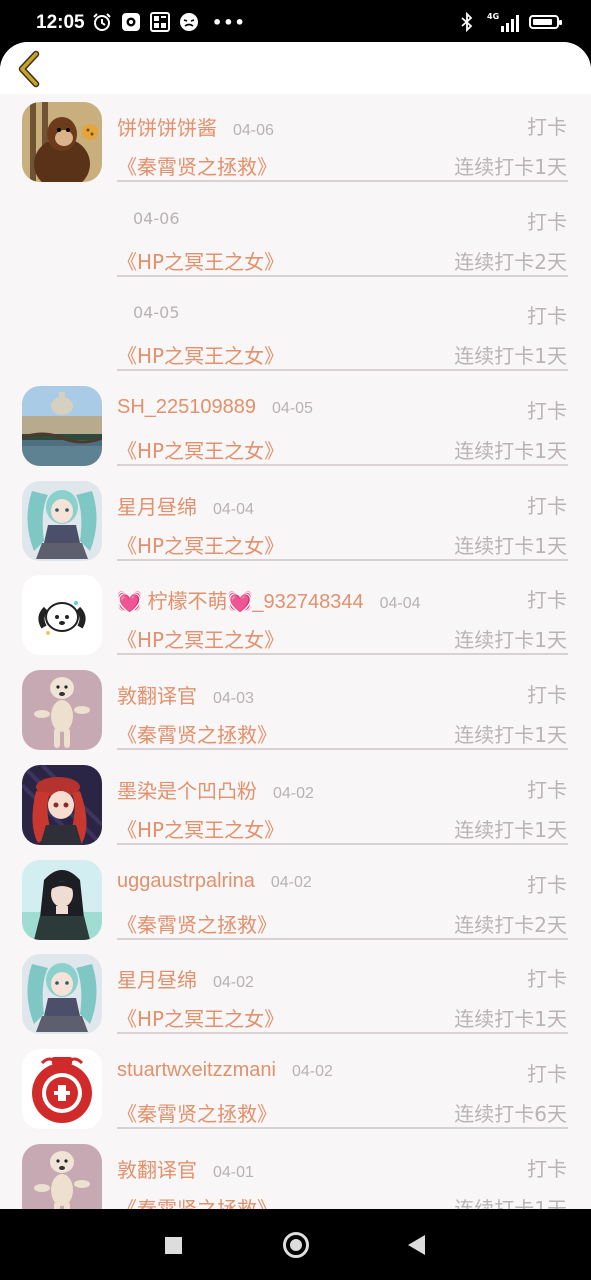  What do you see at coordinates (187, 791) in the screenshot?
I see `user-name-text: 墨染是个凹凸粉` at bounding box center [187, 791].